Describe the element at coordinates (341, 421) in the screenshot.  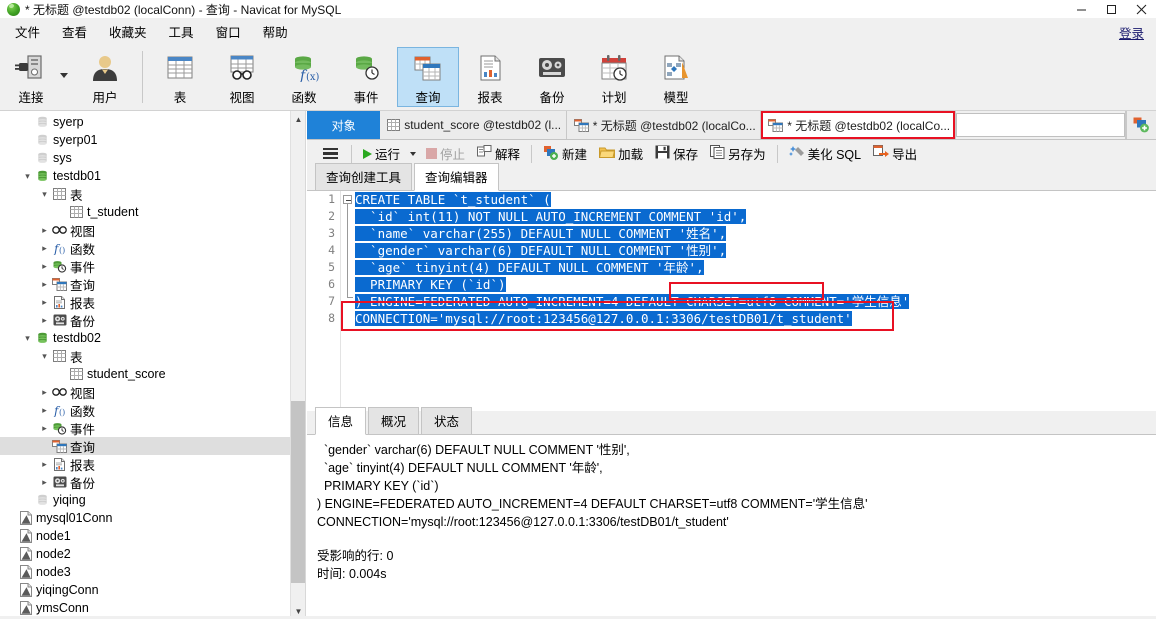
I see `tab-message: 信息` at that location.